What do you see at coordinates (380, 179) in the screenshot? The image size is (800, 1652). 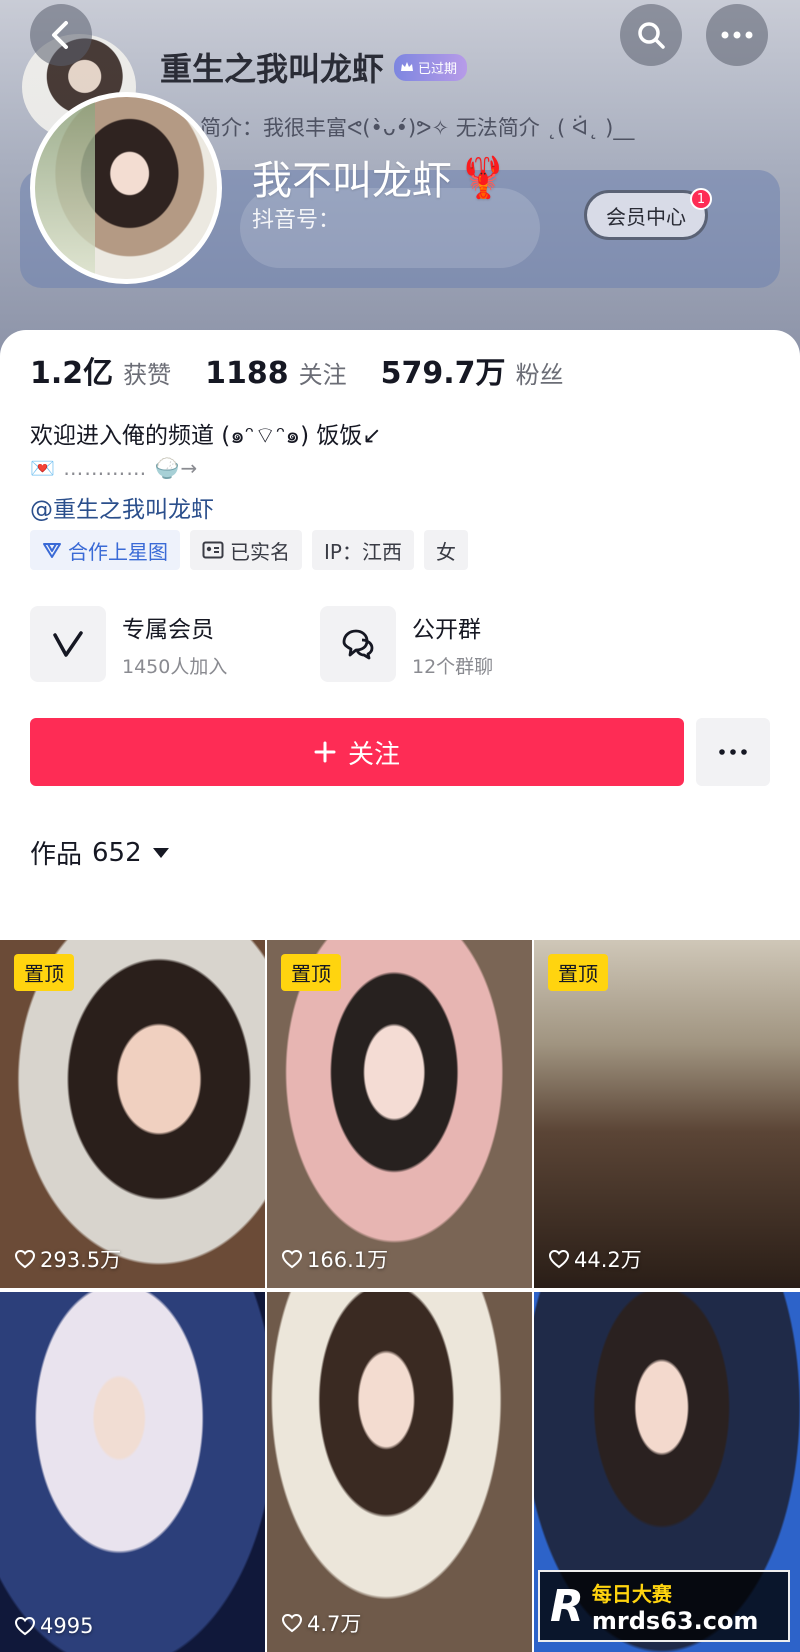 I see `profile-nickname: 我不叫龙虾 🦞` at bounding box center [380, 179].